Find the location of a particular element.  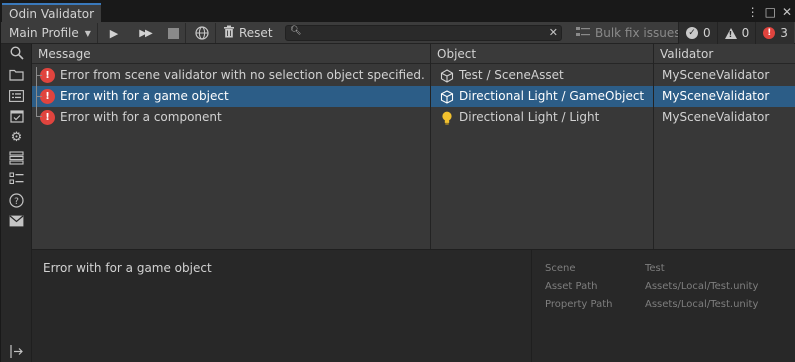

column-header-message: Message is located at coordinates (61, 54).